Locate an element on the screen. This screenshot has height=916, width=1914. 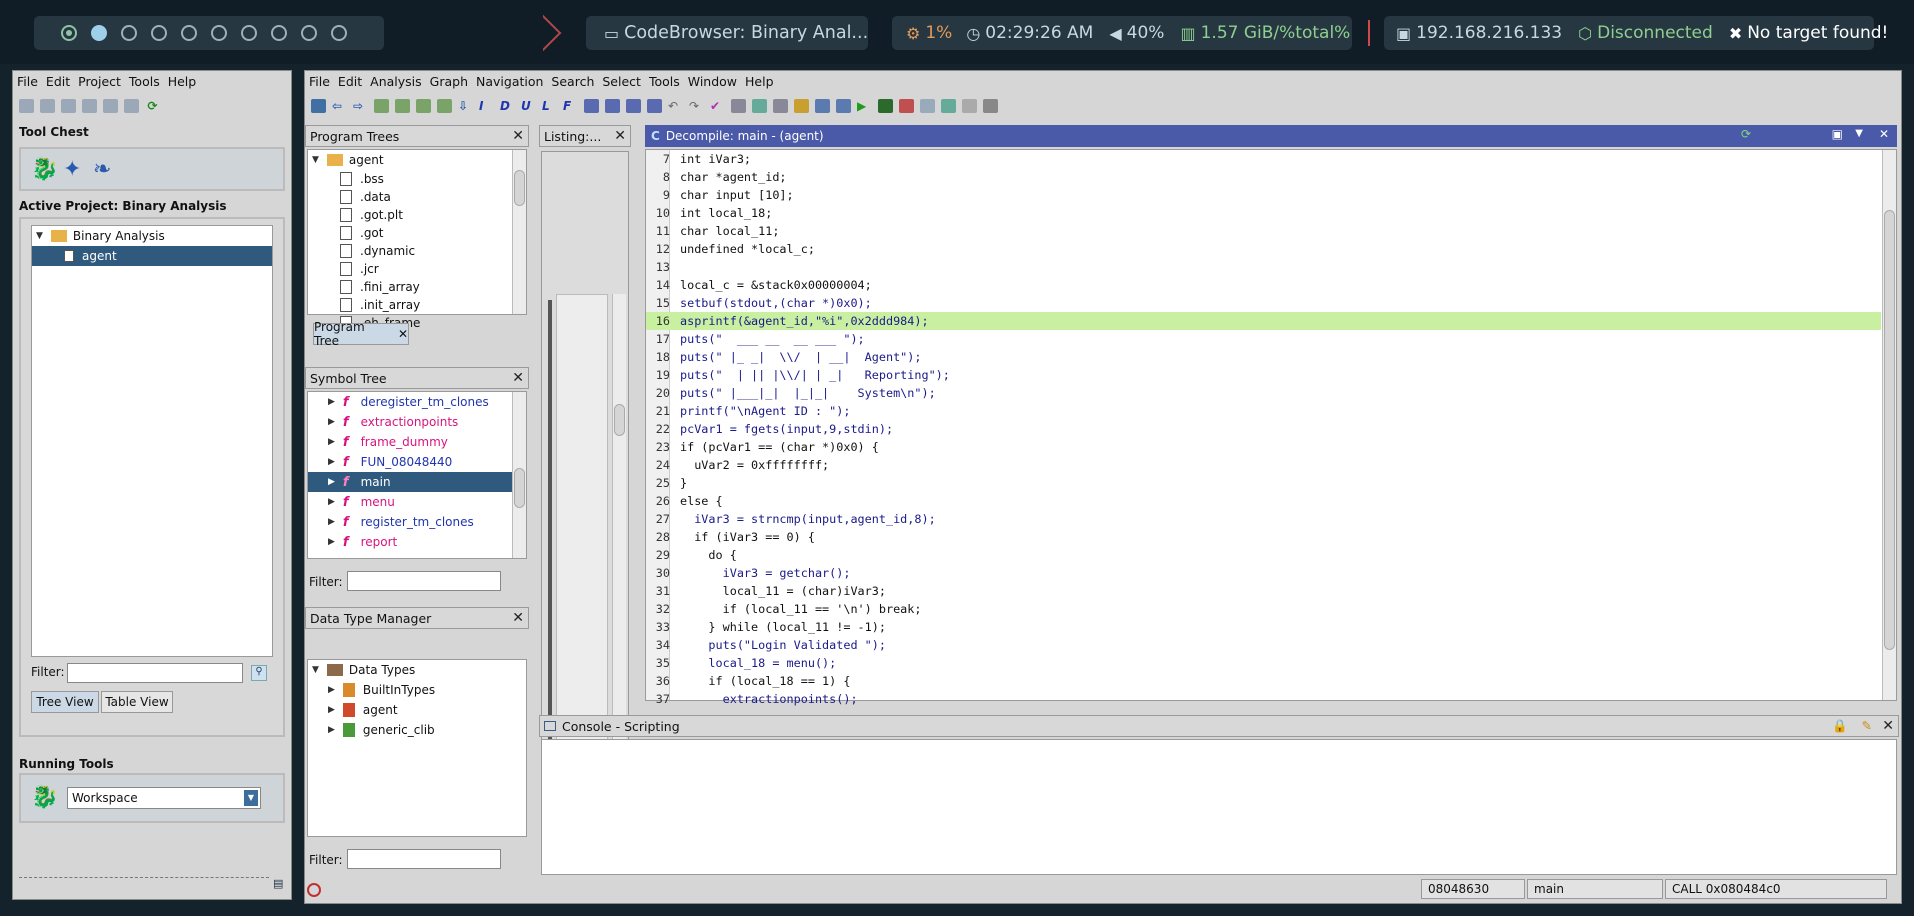
running-codebrowser-icon: 🐉 is located at coordinates (44, 797).